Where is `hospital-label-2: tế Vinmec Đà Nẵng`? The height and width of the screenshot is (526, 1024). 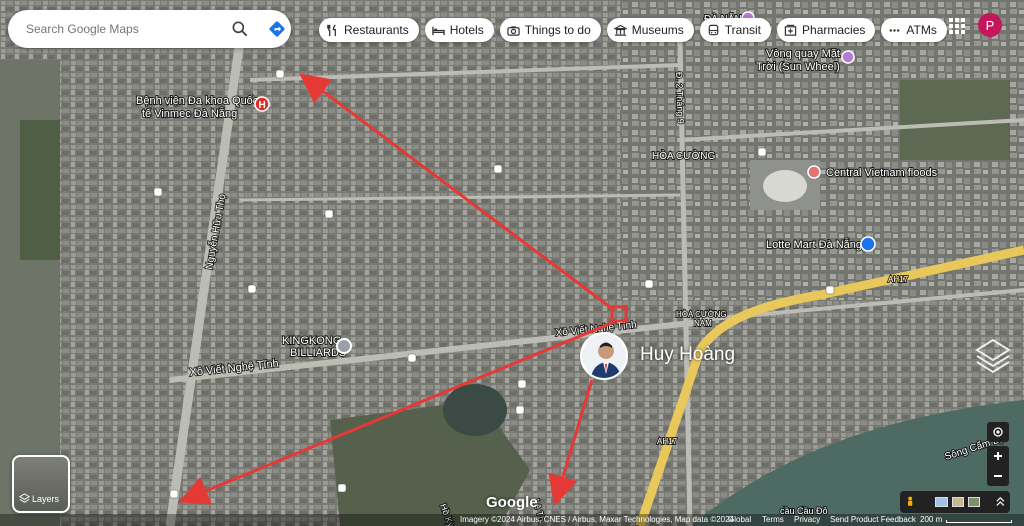 hospital-label-2: tế Vinmec Đà Nẵng is located at coordinates (189, 113).